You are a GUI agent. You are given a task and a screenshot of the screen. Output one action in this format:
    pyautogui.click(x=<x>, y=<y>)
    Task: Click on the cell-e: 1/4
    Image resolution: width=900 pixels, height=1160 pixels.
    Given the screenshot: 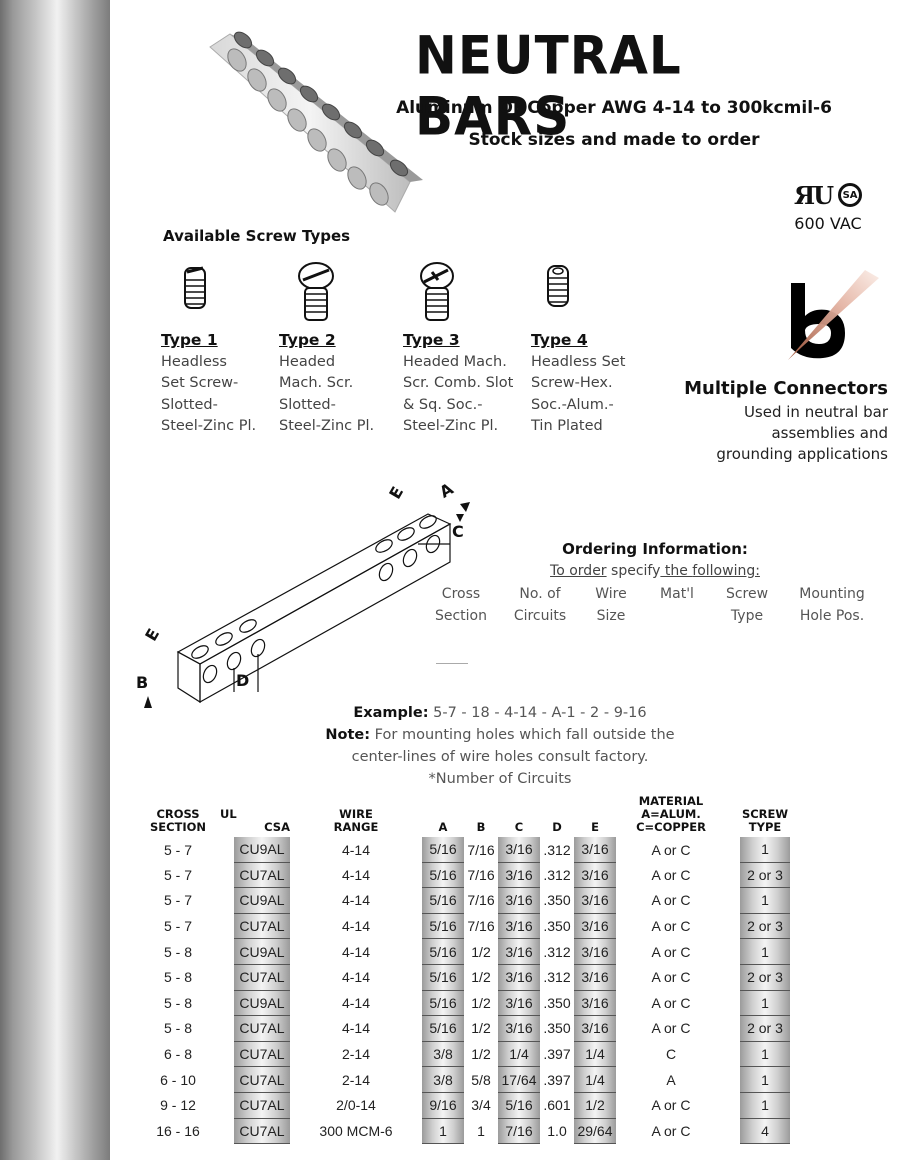 What is the action you would take?
    pyautogui.click(x=595, y=1079)
    